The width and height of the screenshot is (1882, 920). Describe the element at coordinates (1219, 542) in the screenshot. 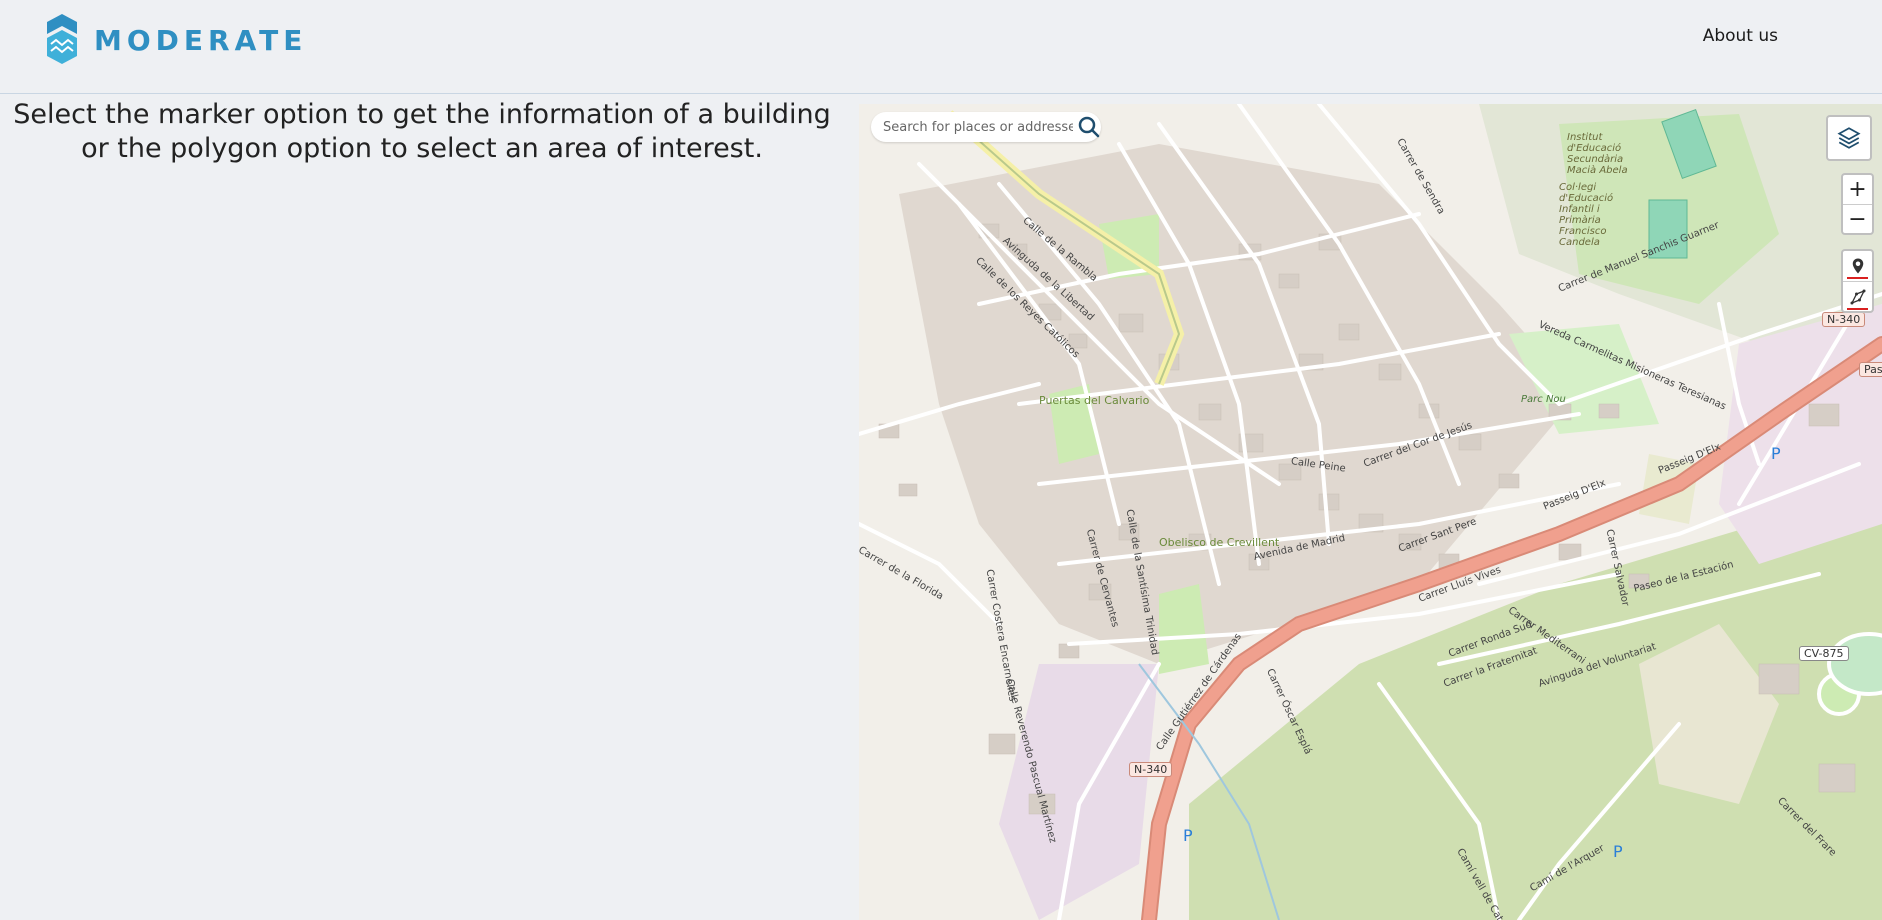

I see `place-label: Obelisco de Crevillent` at that location.